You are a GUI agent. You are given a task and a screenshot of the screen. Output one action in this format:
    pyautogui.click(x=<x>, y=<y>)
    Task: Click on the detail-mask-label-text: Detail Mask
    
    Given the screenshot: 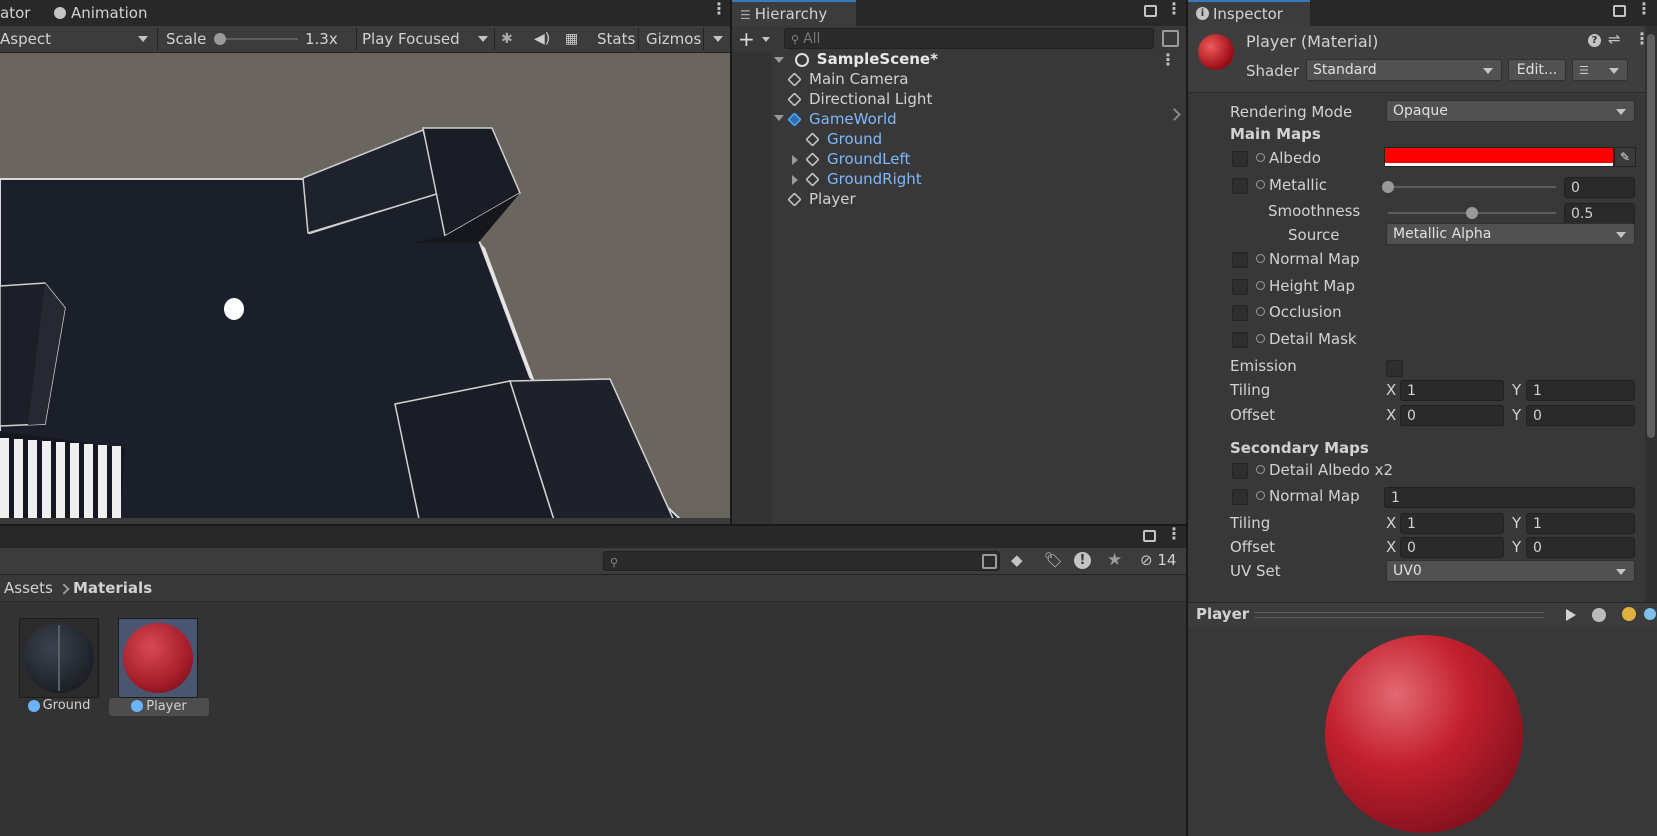 What is the action you would take?
    pyautogui.click(x=1313, y=339)
    